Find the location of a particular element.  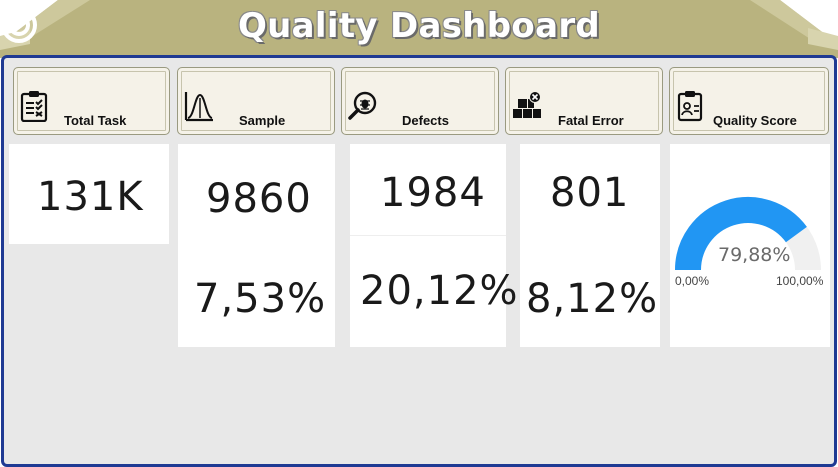

gauge-min-label: 0,00% is located at coordinates (692, 281).